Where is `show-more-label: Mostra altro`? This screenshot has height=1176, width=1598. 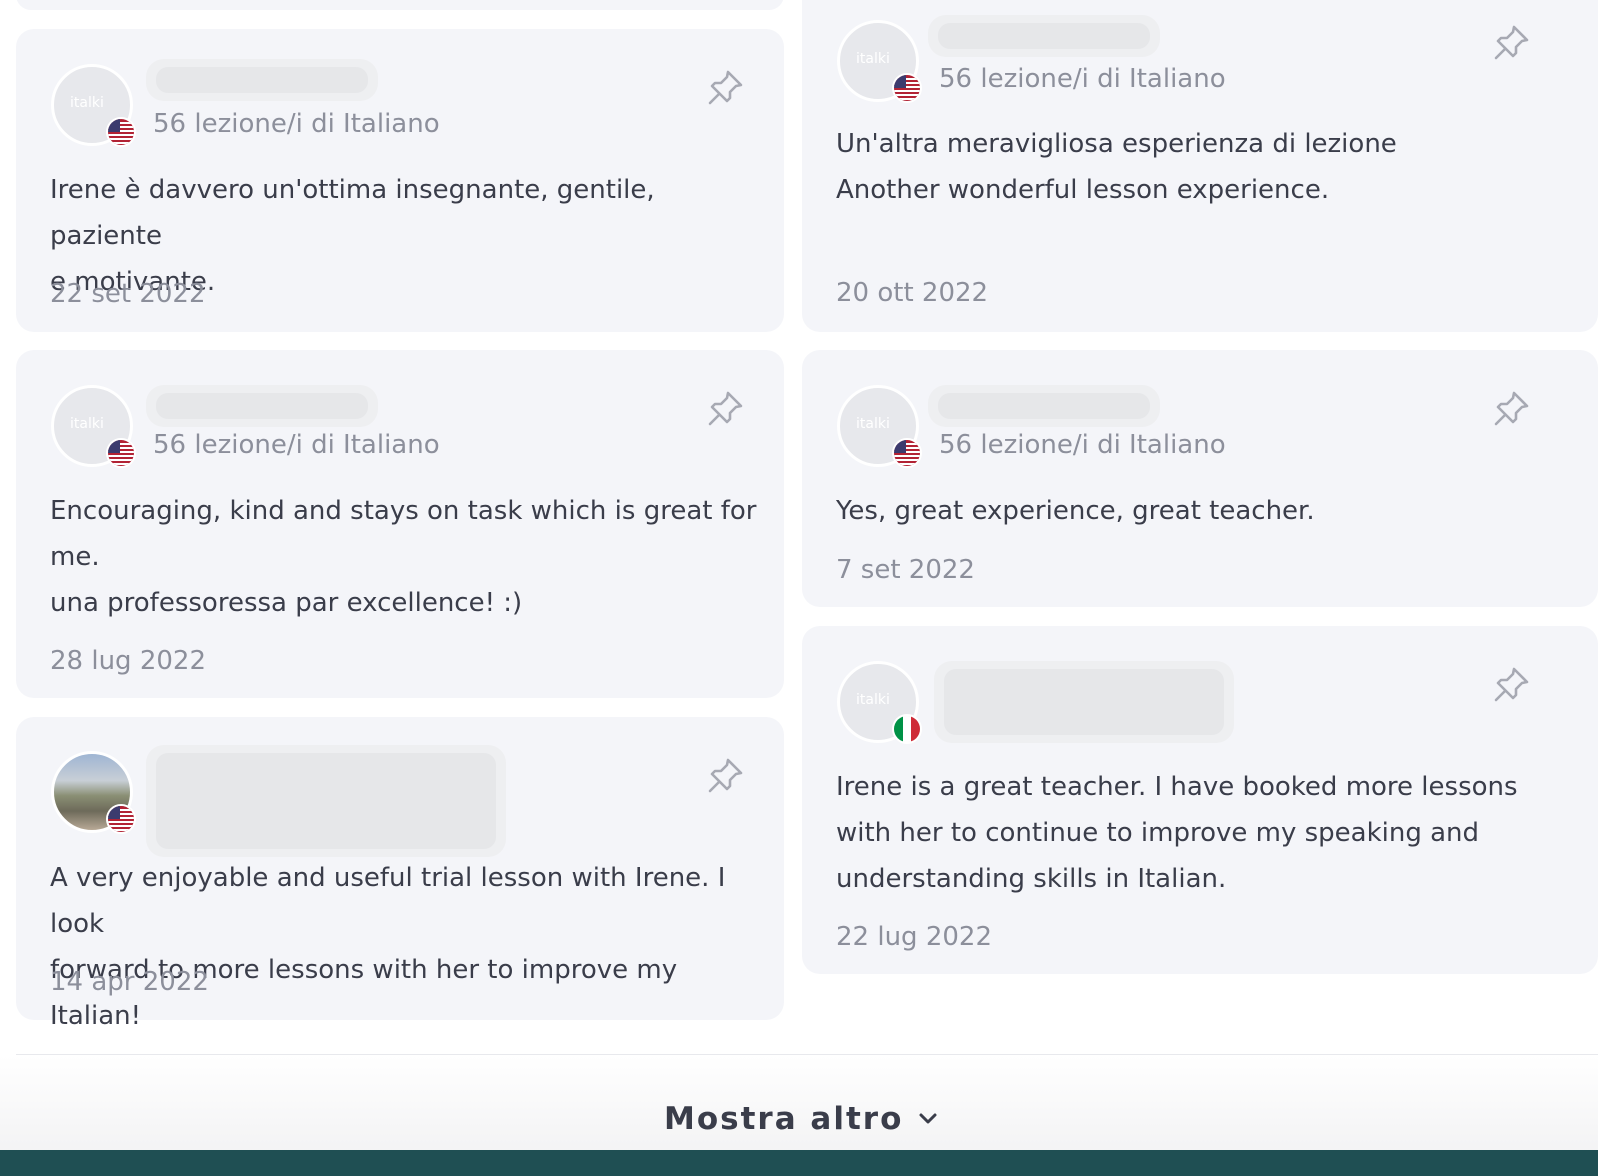 show-more-label: Mostra altro is located at coordinates (784, 1119).